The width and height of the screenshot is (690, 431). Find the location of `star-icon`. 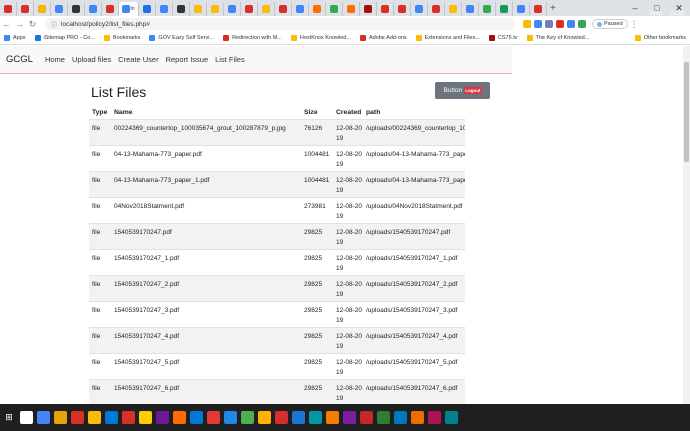

star-icon is located at coordinates (527, 24).